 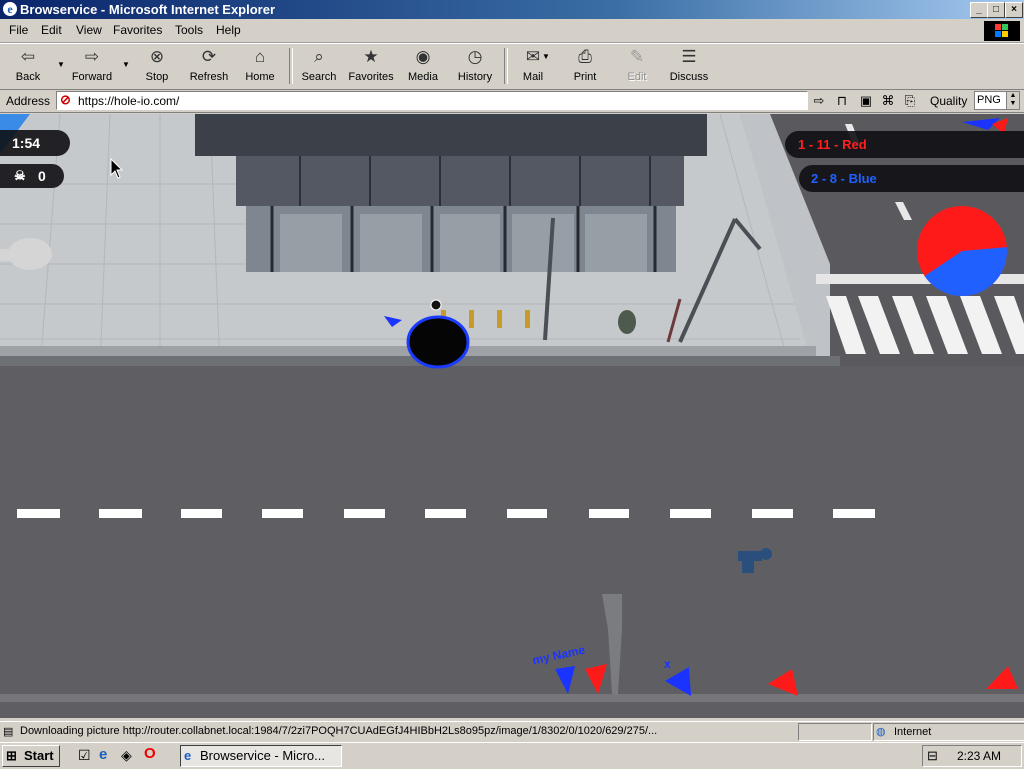 I want to click on quality-select: PNG ▲ ▼, so click(x=997, y=100).